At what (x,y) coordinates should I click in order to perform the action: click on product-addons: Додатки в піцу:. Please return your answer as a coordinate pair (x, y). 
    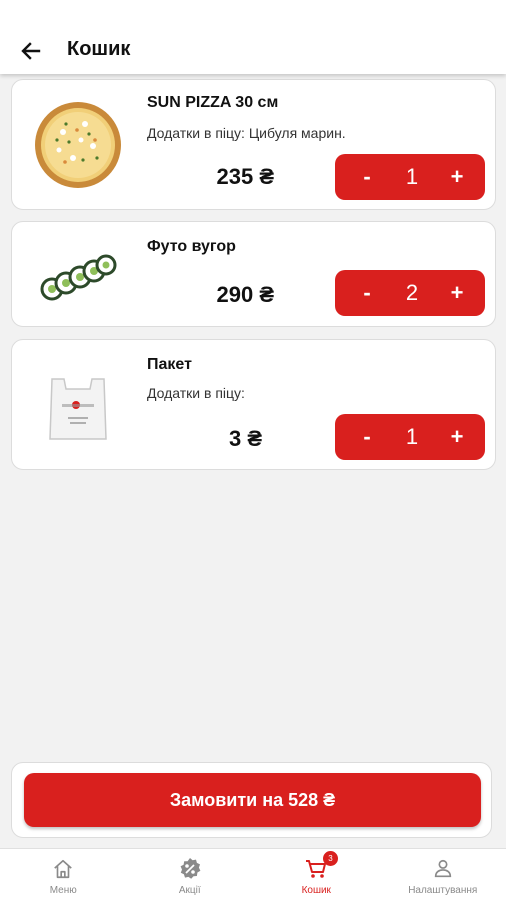
    Looking at the image, I should click on (196, 393).